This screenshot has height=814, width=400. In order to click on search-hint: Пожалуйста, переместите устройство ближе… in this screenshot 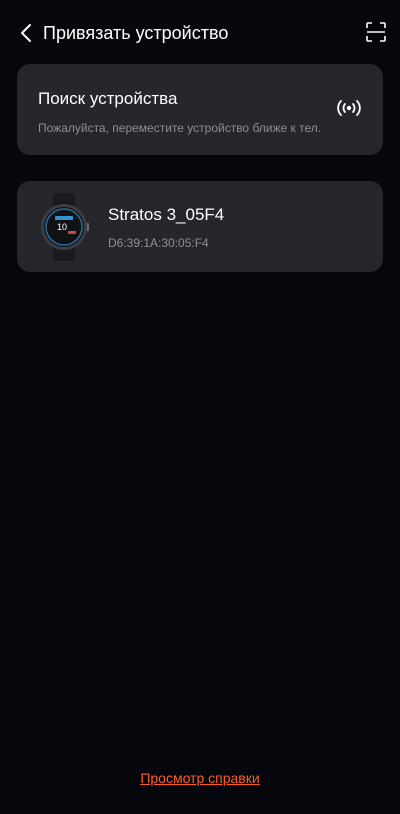, I will do `click(180, 128)`.